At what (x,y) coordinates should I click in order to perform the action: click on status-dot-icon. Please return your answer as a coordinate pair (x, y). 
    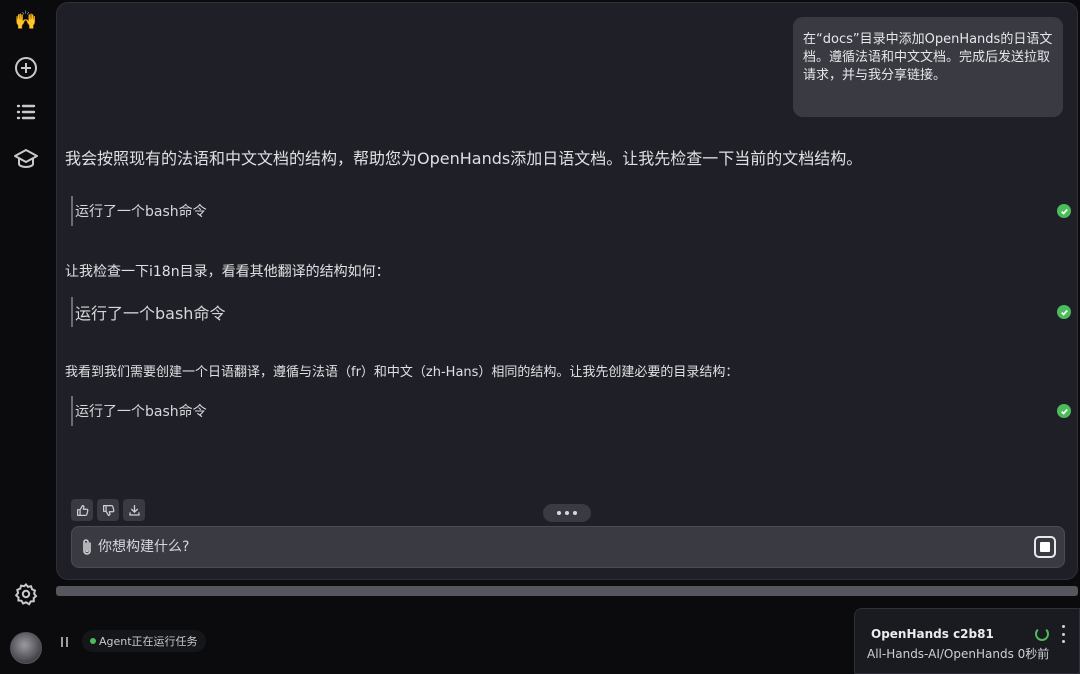
    Looking at the image, I should click on (93, 641).